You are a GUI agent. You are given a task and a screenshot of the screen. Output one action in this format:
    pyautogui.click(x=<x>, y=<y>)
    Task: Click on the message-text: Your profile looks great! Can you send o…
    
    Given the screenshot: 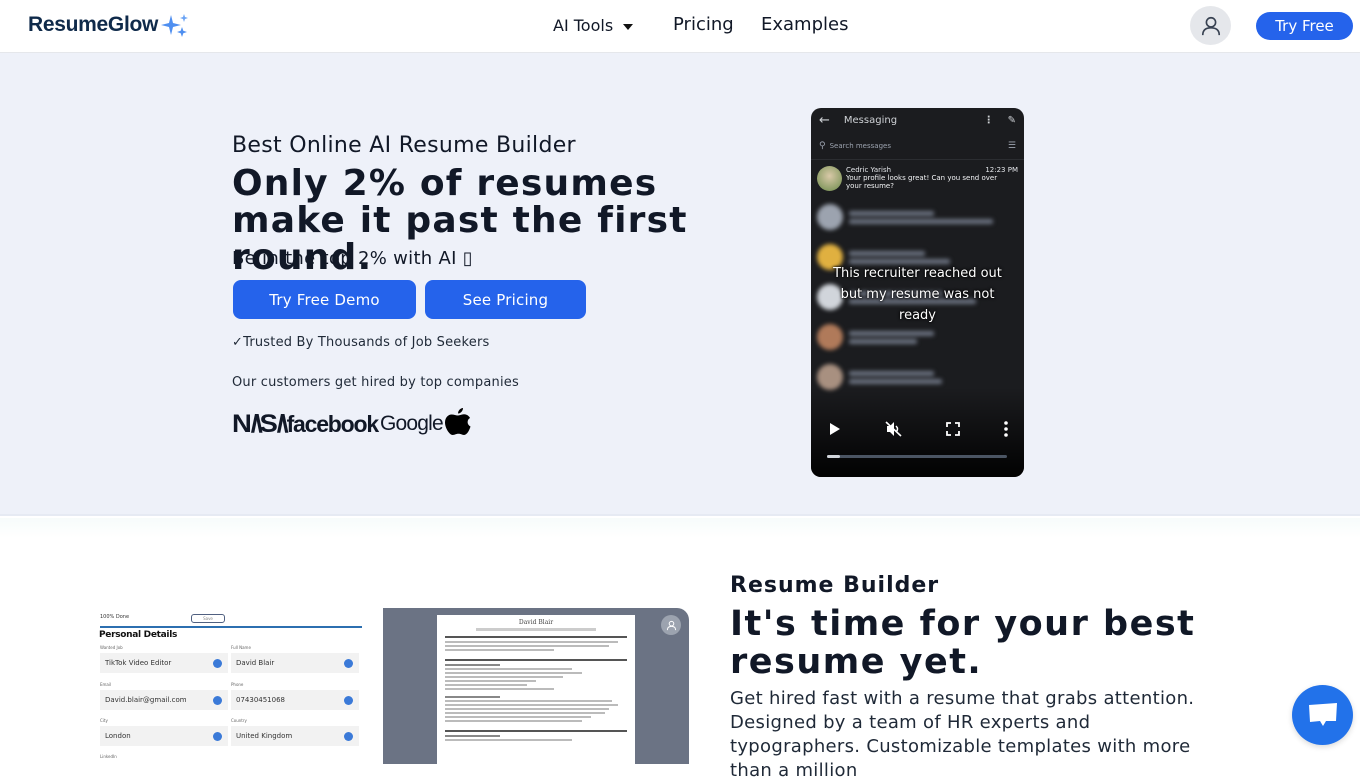 What is the action you would take?
    pyautogui.click(x=922, y=182)
    